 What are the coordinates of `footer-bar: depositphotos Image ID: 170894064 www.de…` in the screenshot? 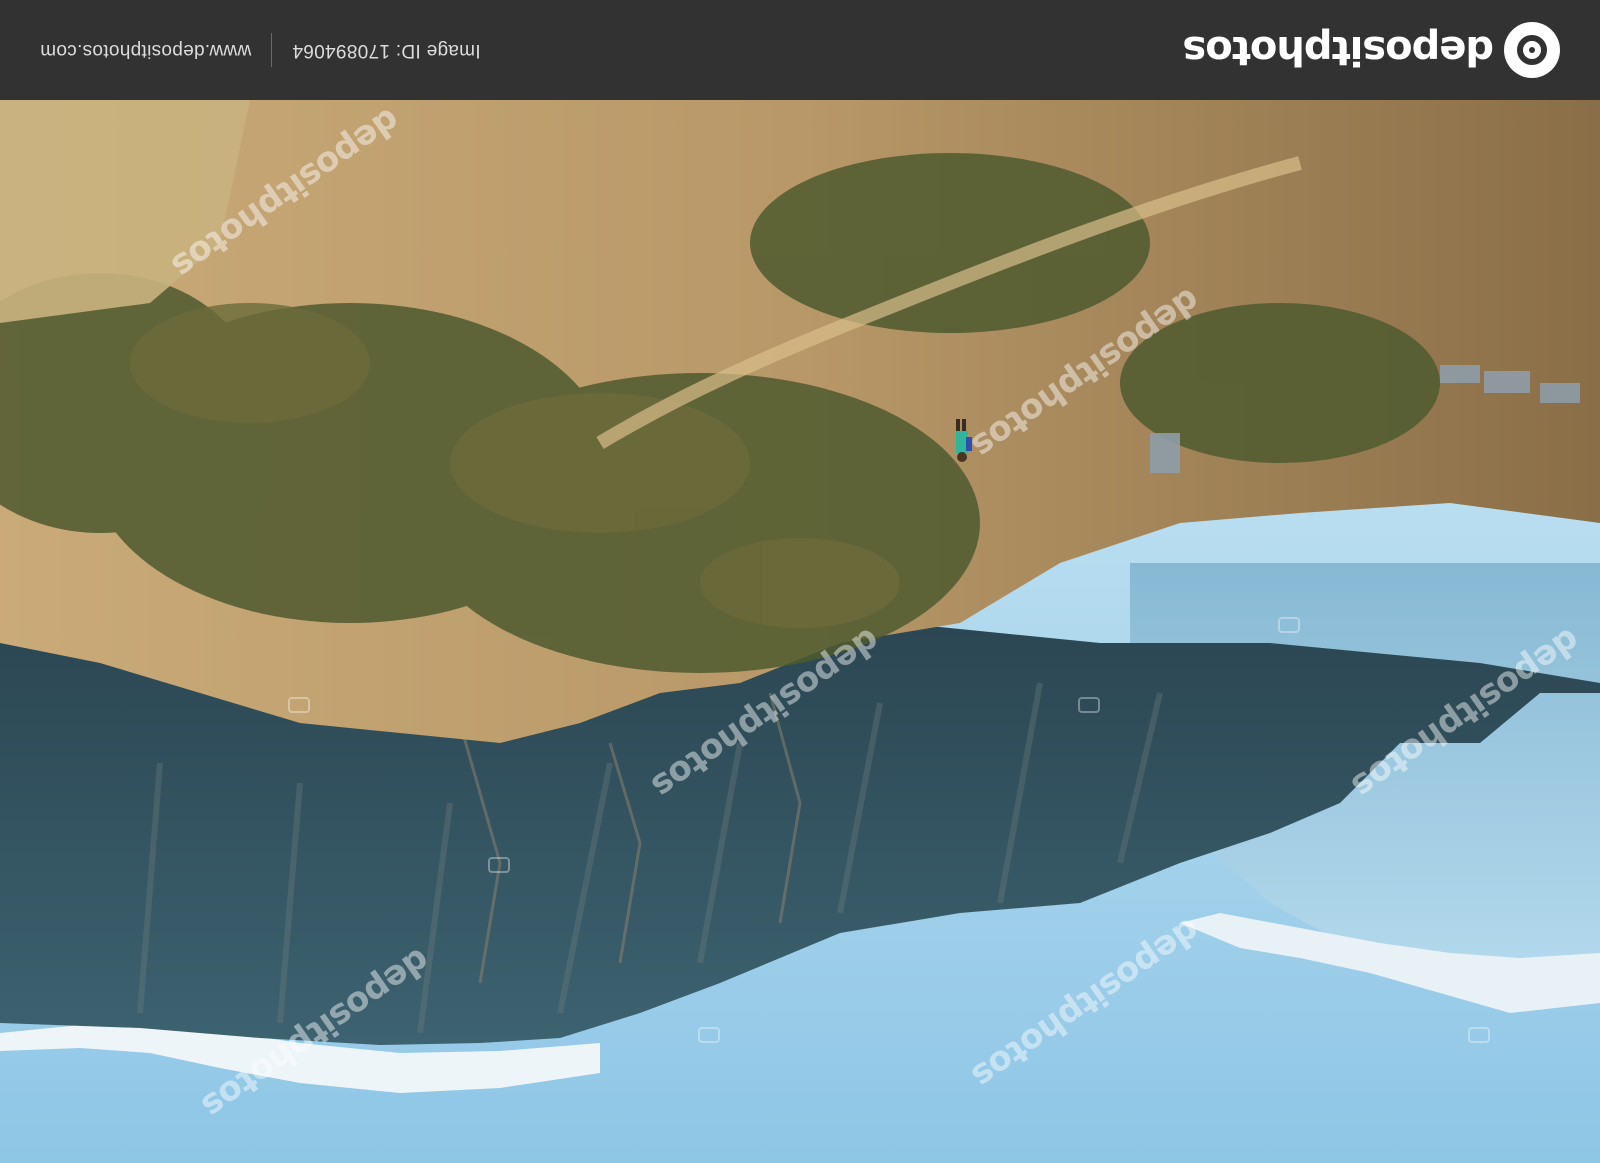 It's located at (800, 50).